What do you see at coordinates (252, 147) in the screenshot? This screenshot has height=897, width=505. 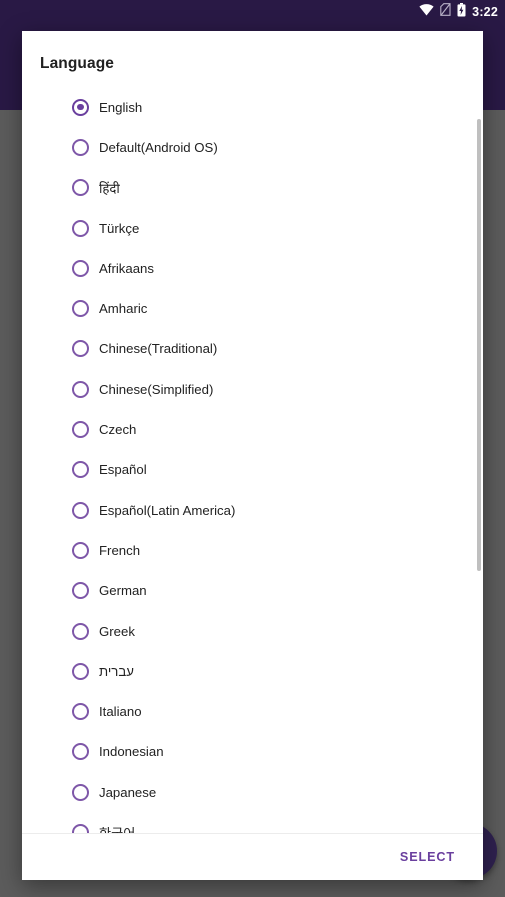 I see `language-option-row: Default(Android OS)` at bounding box center [252, 147].